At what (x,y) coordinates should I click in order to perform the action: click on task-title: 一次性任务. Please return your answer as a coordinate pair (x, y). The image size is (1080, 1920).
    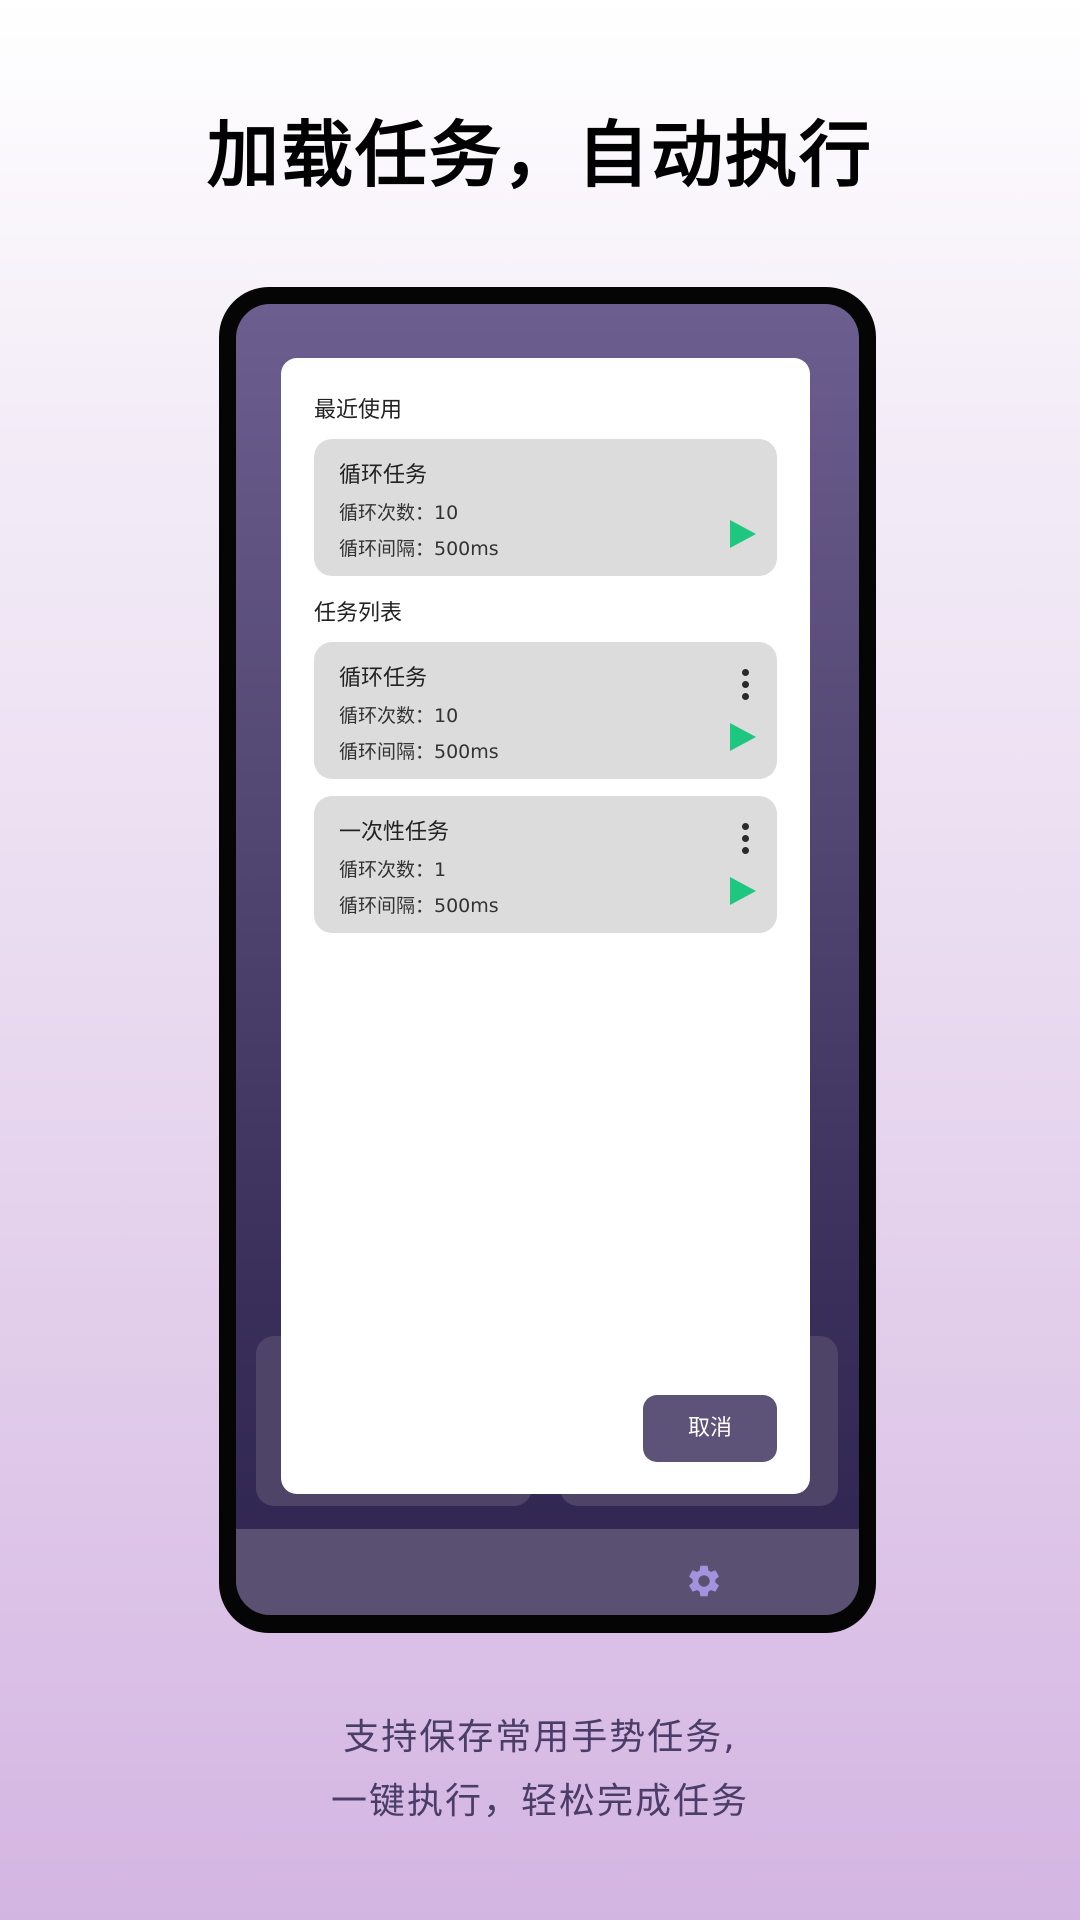
    Looking at the image, I should click on (394, 832).